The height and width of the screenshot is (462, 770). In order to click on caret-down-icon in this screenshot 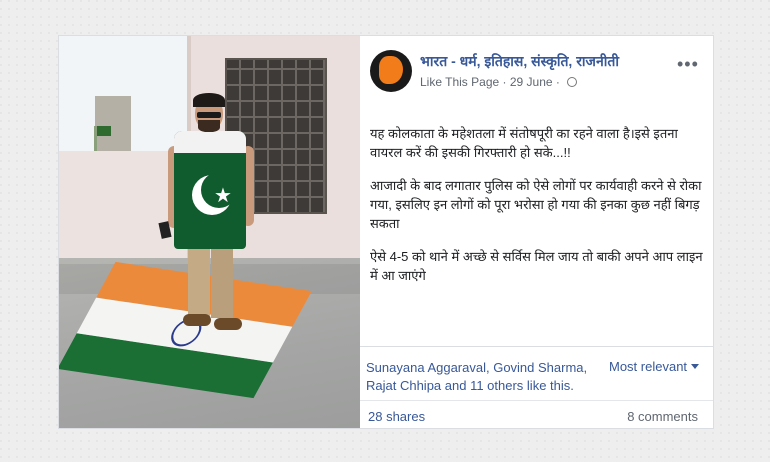, I will do `click(695, 366)`.